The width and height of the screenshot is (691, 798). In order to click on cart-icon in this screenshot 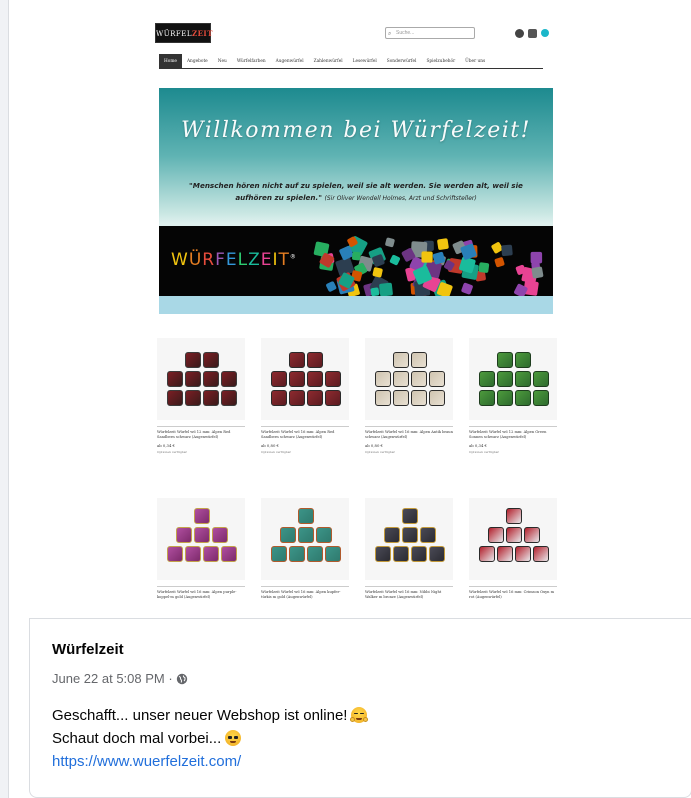, I will do `click(532, 33)`.